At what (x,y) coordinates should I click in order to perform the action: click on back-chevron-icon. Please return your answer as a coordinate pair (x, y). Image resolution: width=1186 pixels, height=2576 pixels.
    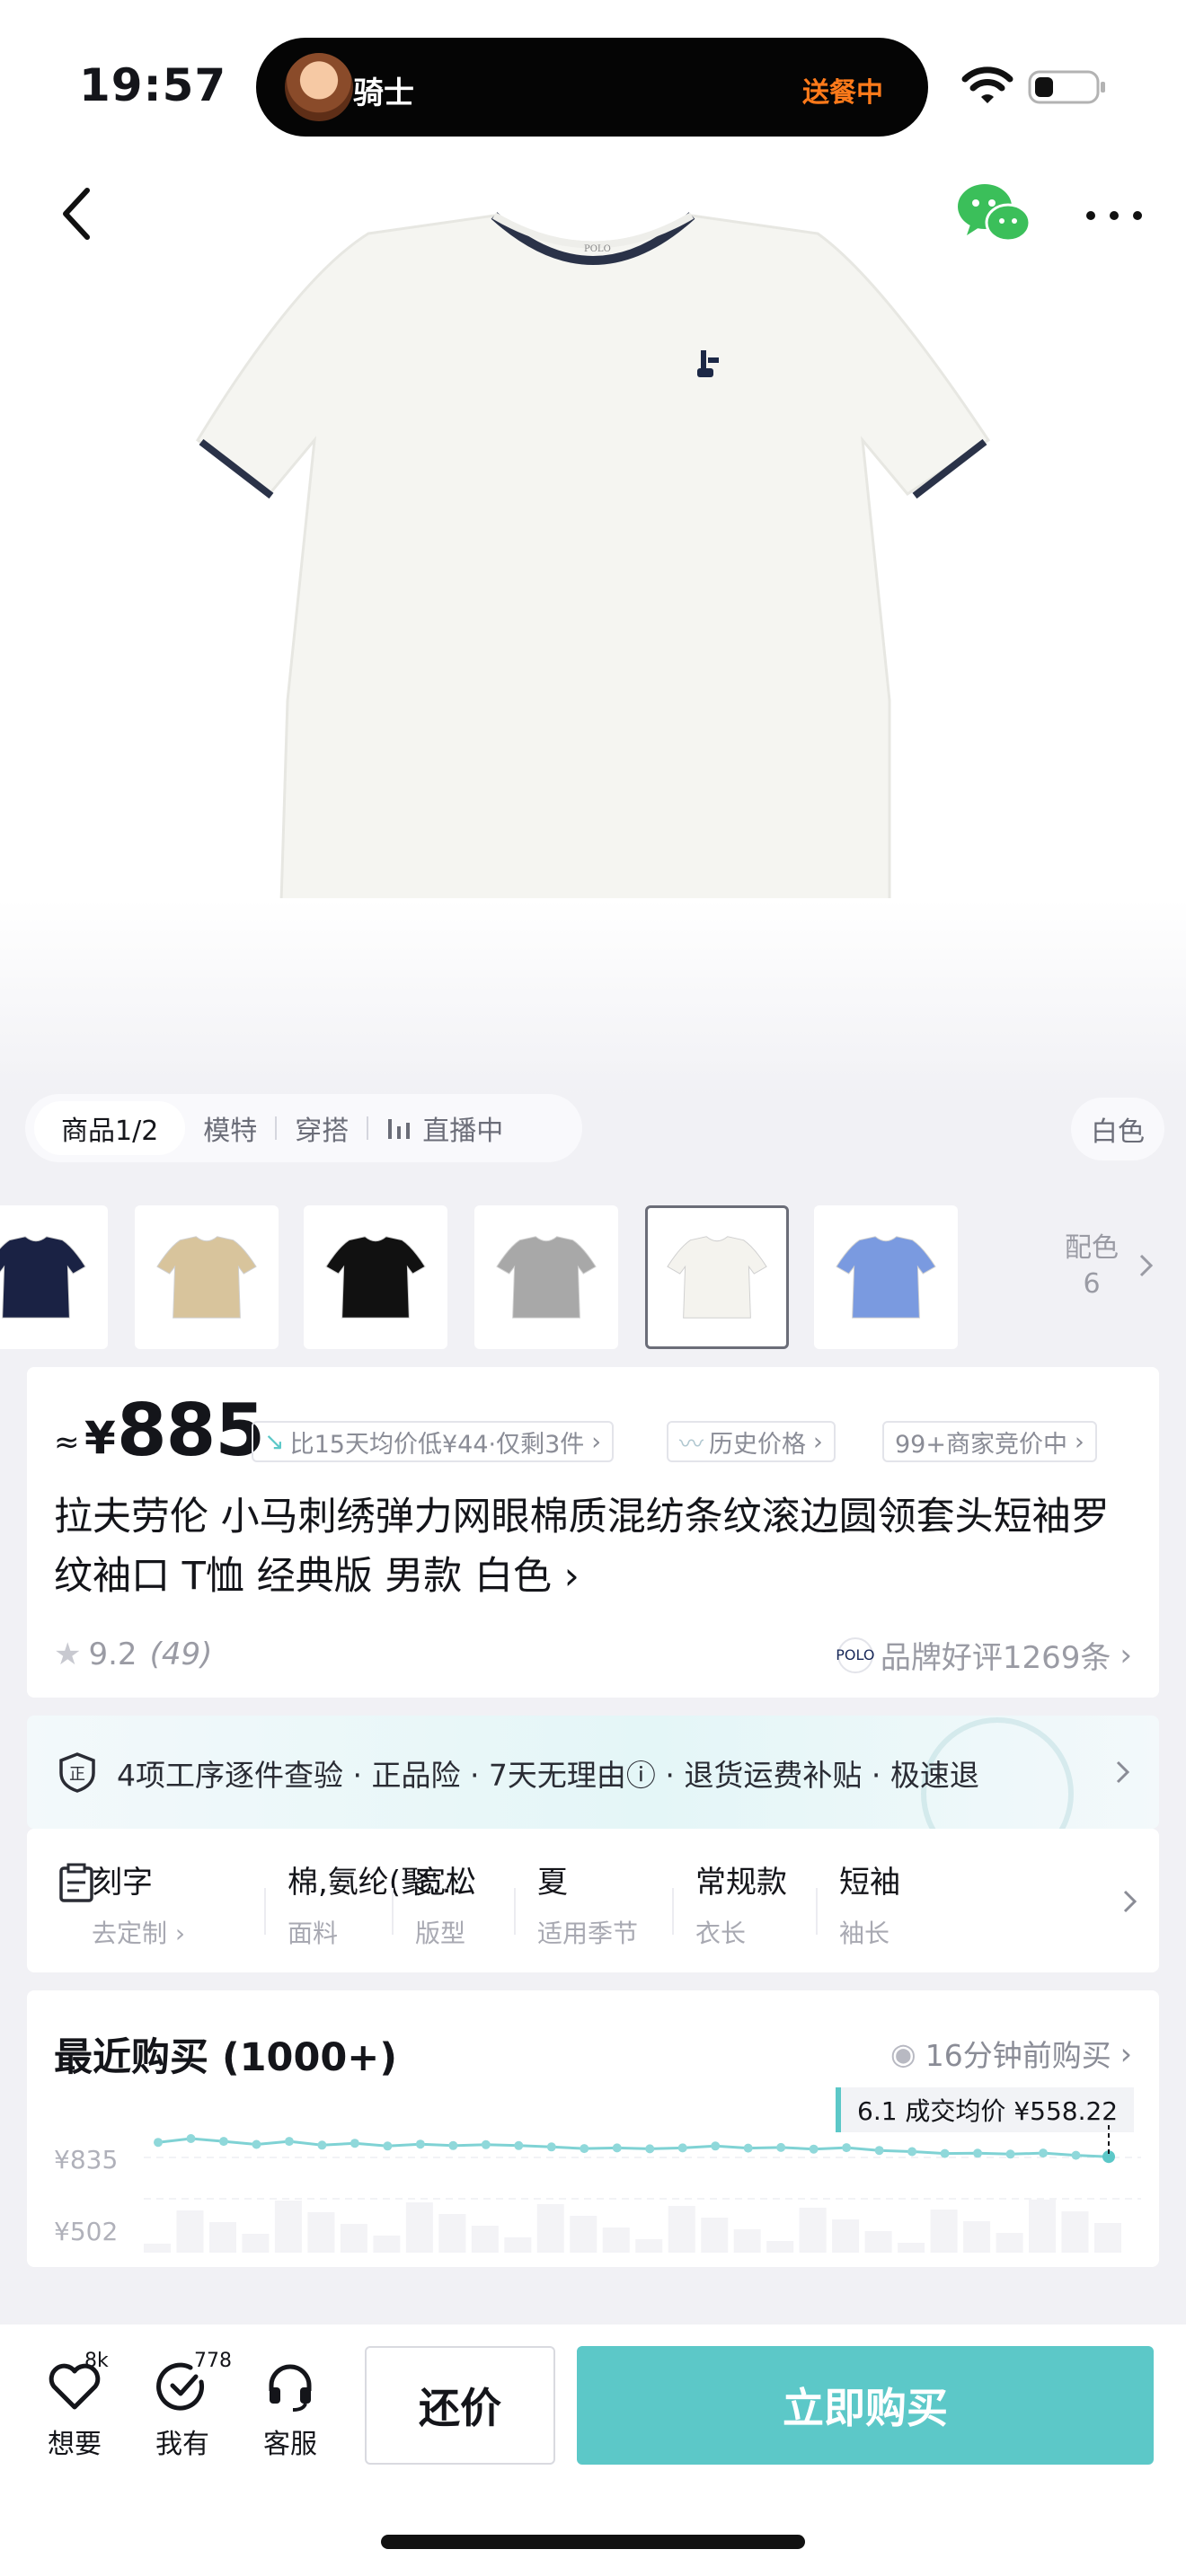
    Looking at the image, I should click on (76, 214).